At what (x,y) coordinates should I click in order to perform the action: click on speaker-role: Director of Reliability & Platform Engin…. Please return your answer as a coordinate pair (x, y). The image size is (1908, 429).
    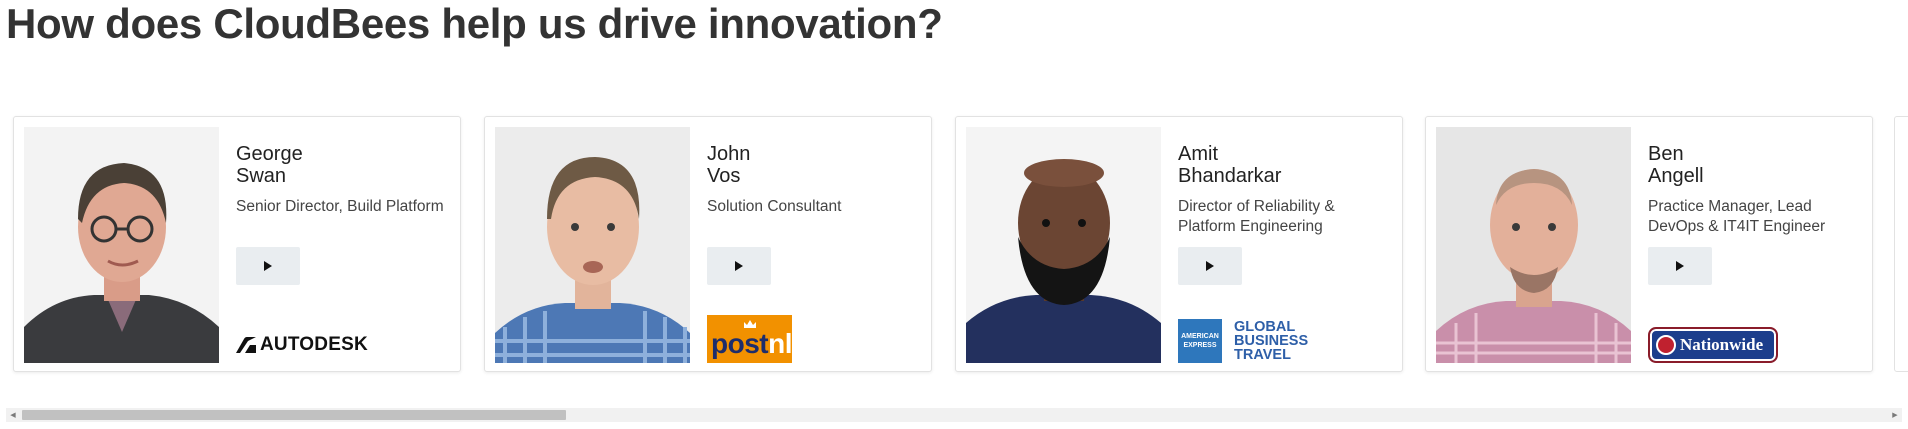
    Looking at the image, I should click on (1256, 216).